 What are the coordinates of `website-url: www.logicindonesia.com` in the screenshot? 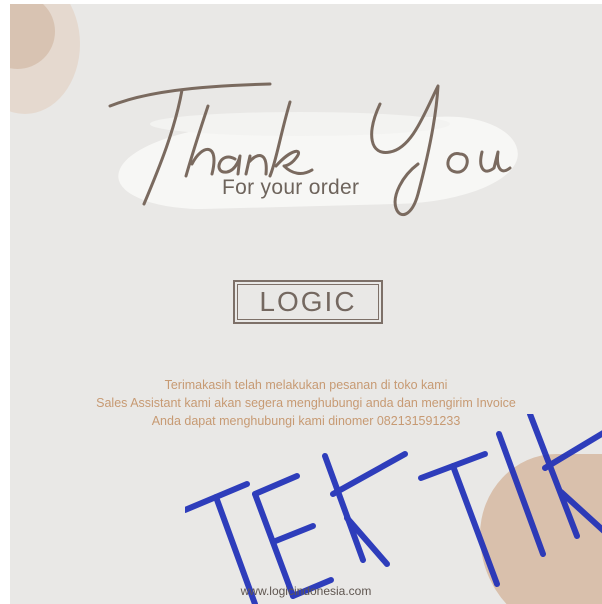 It's located at (306, 591).